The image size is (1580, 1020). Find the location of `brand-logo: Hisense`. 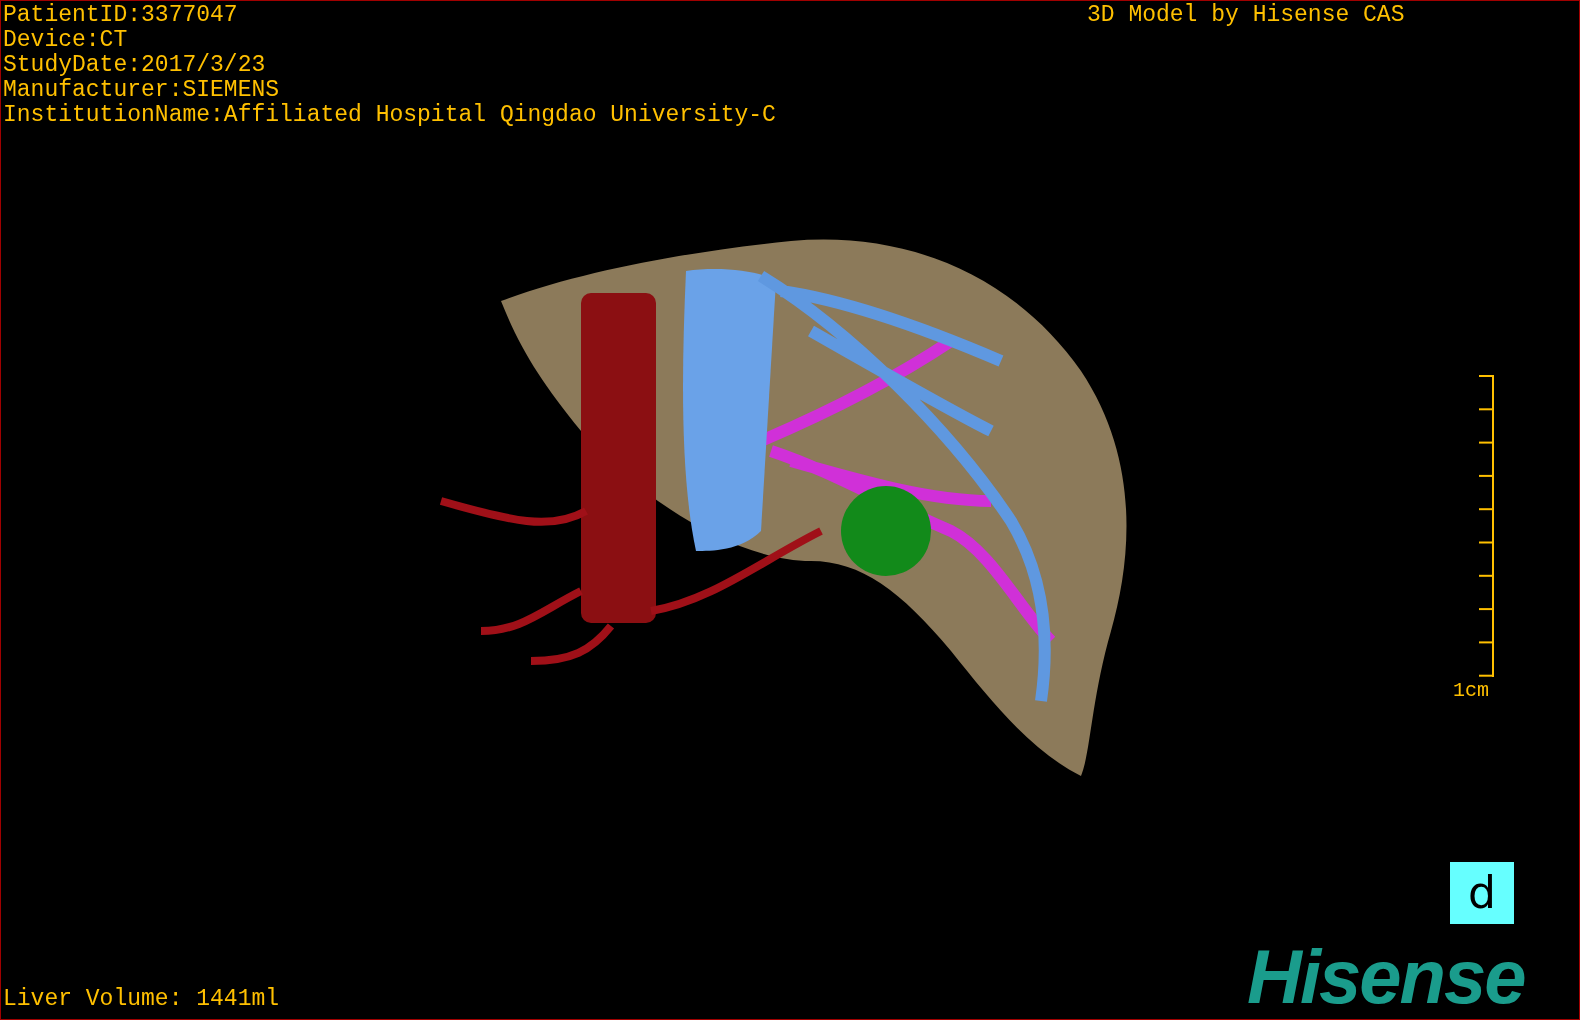

brand-logo: Hisense is located at coordinates (1386, 977).